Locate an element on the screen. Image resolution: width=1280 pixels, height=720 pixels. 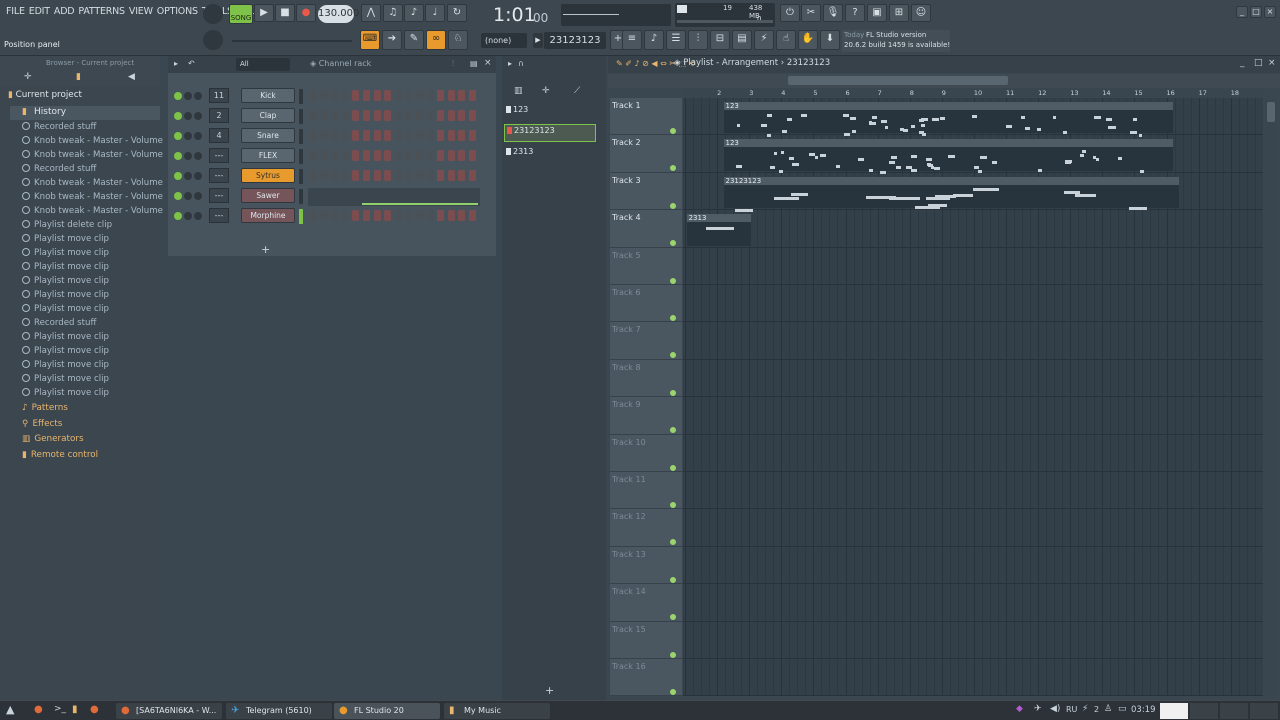
track-name: Track 11 is located at coordinates (629, 479).